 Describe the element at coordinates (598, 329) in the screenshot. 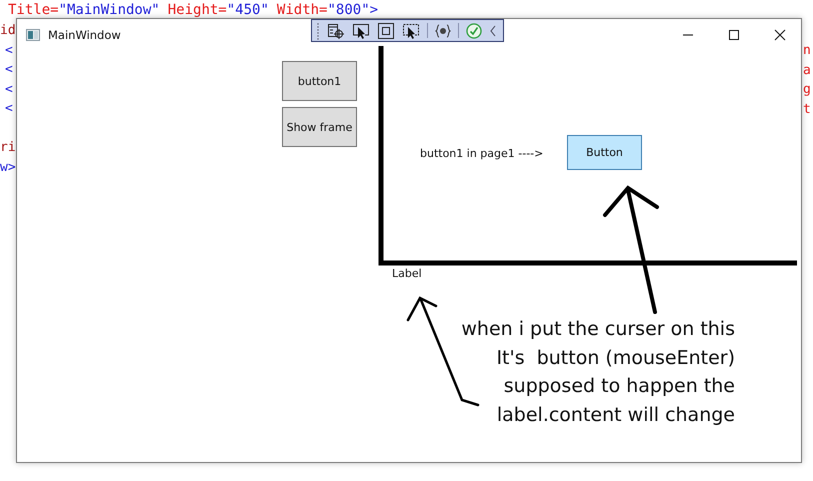

I see `annotation-text: when i put the curser on this` at that location.